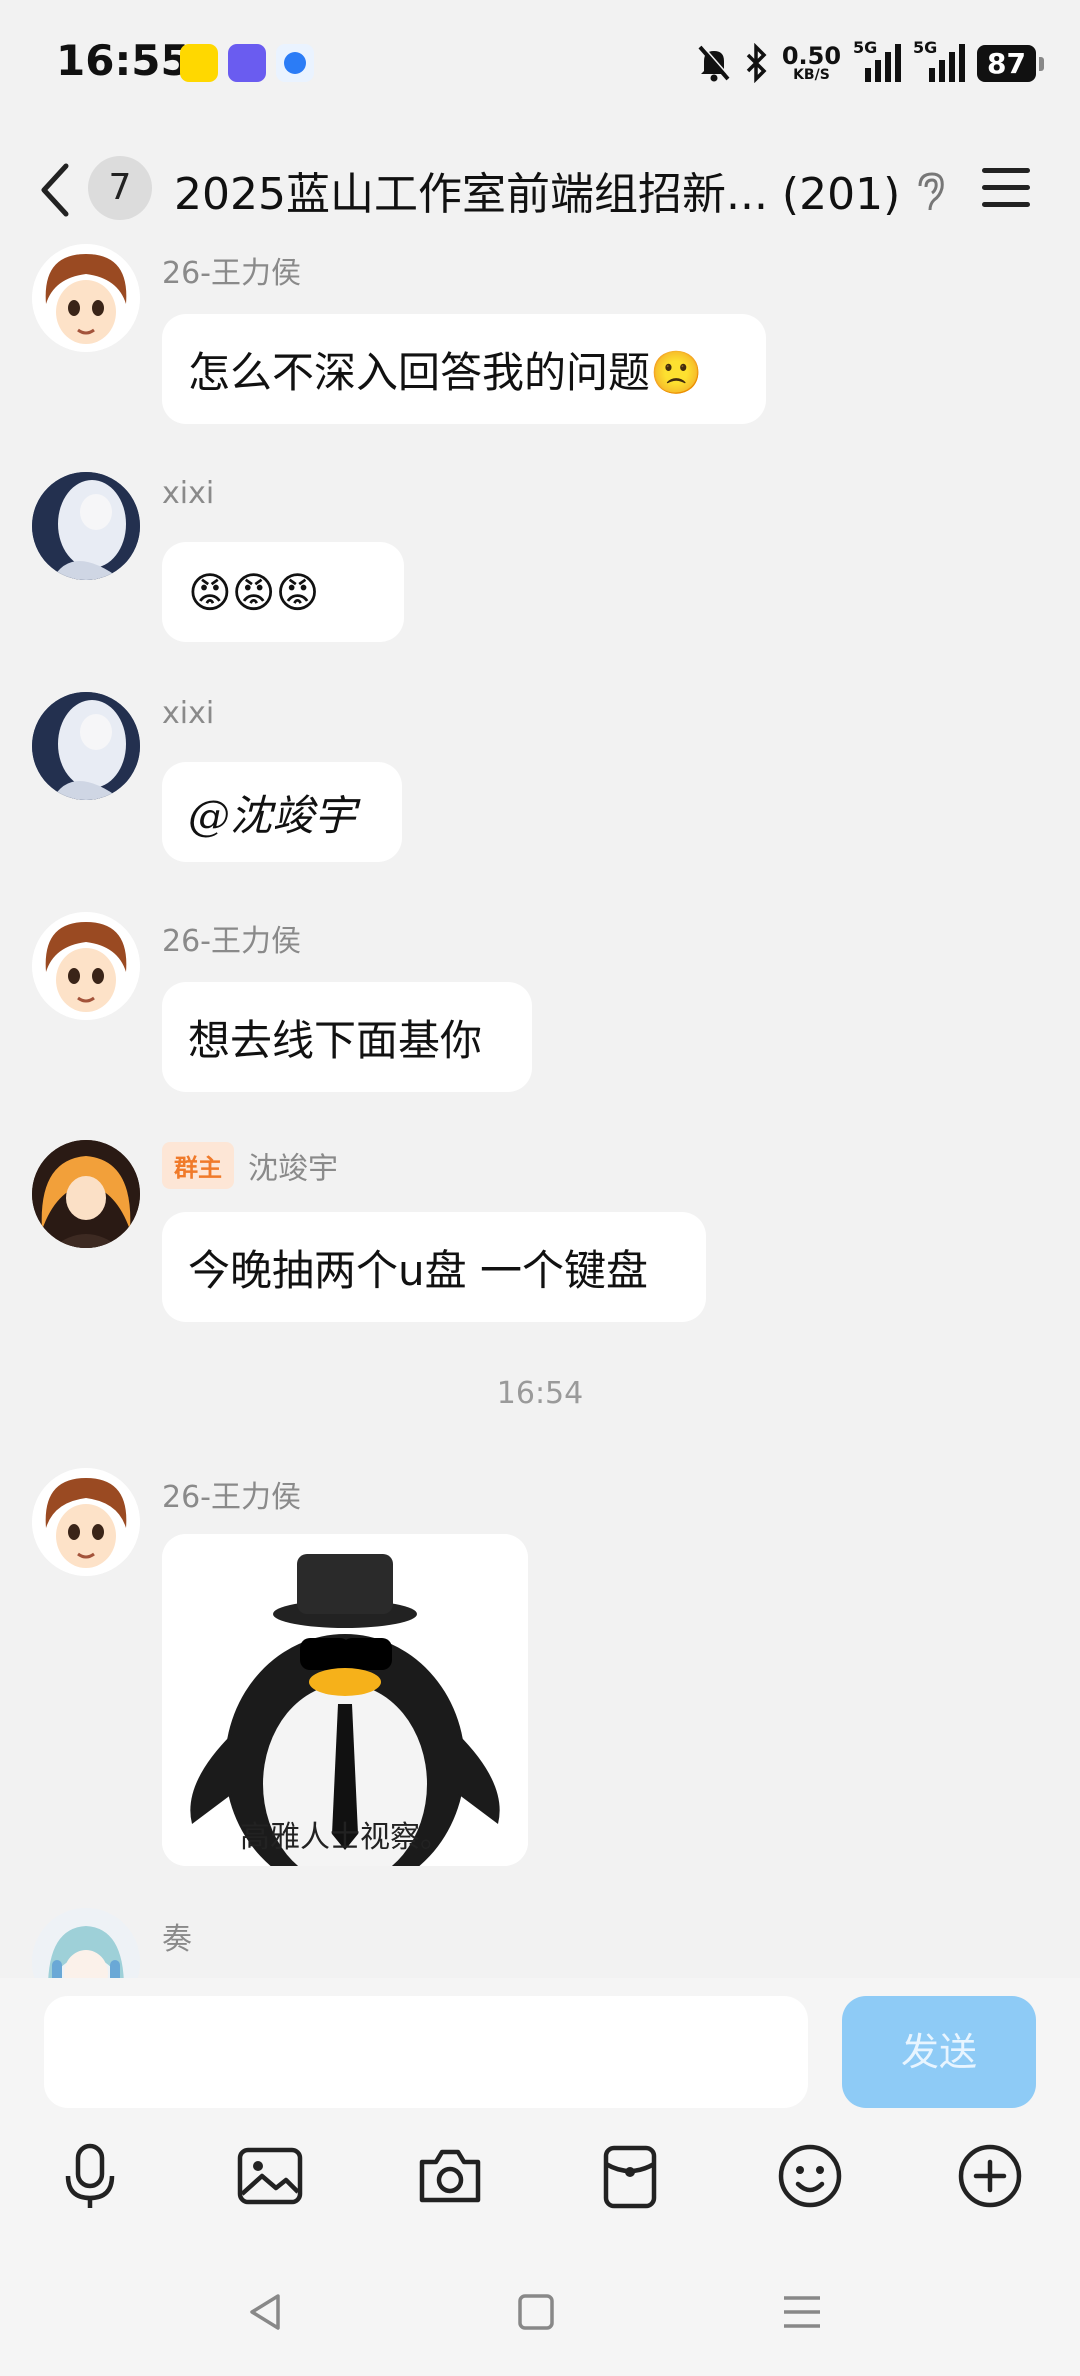 The image size is (1080, 2376). Describe the element at coordinates (283, 592) in the screenshot. I see `message-bubble: 😡😡😡` at that location.